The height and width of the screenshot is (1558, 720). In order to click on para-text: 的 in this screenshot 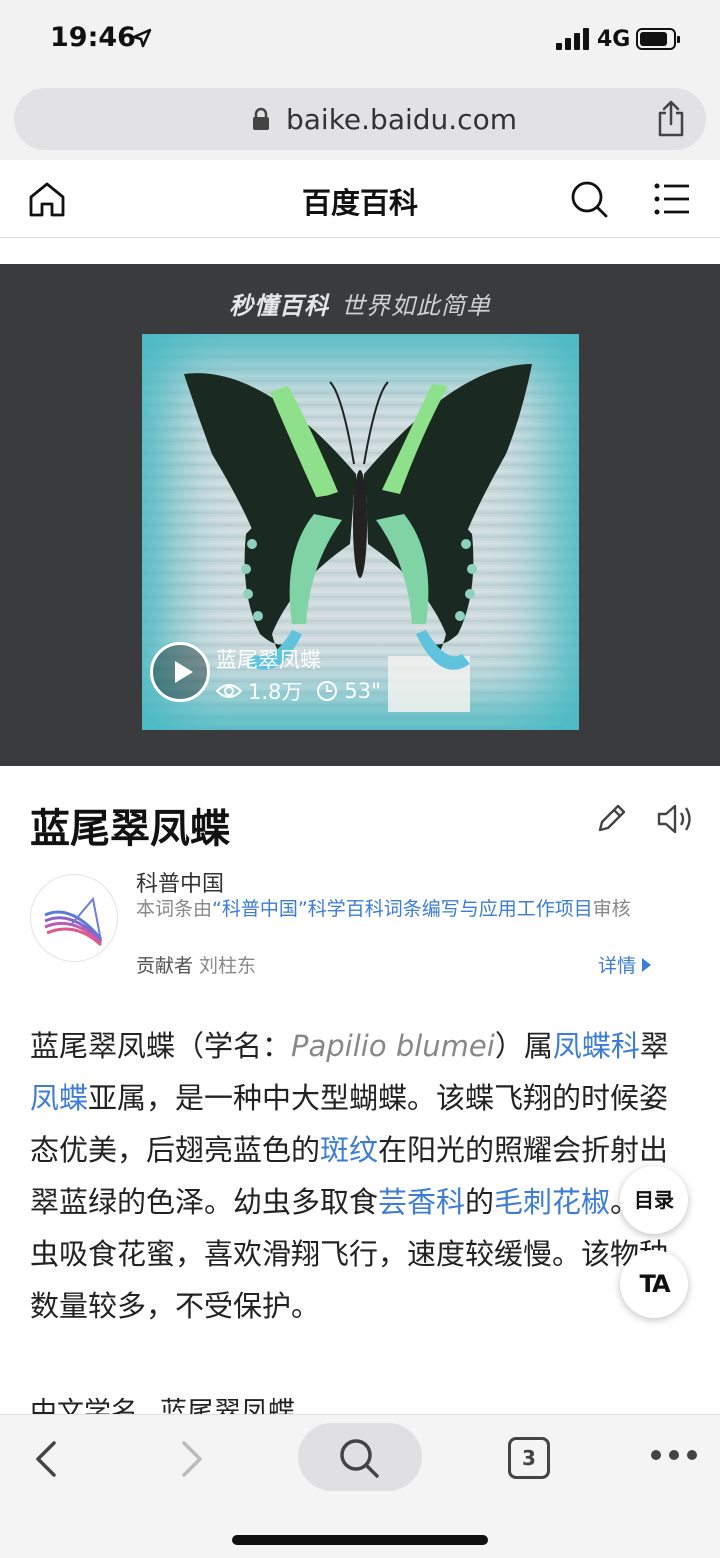, I will do `click(480, 1202)`.